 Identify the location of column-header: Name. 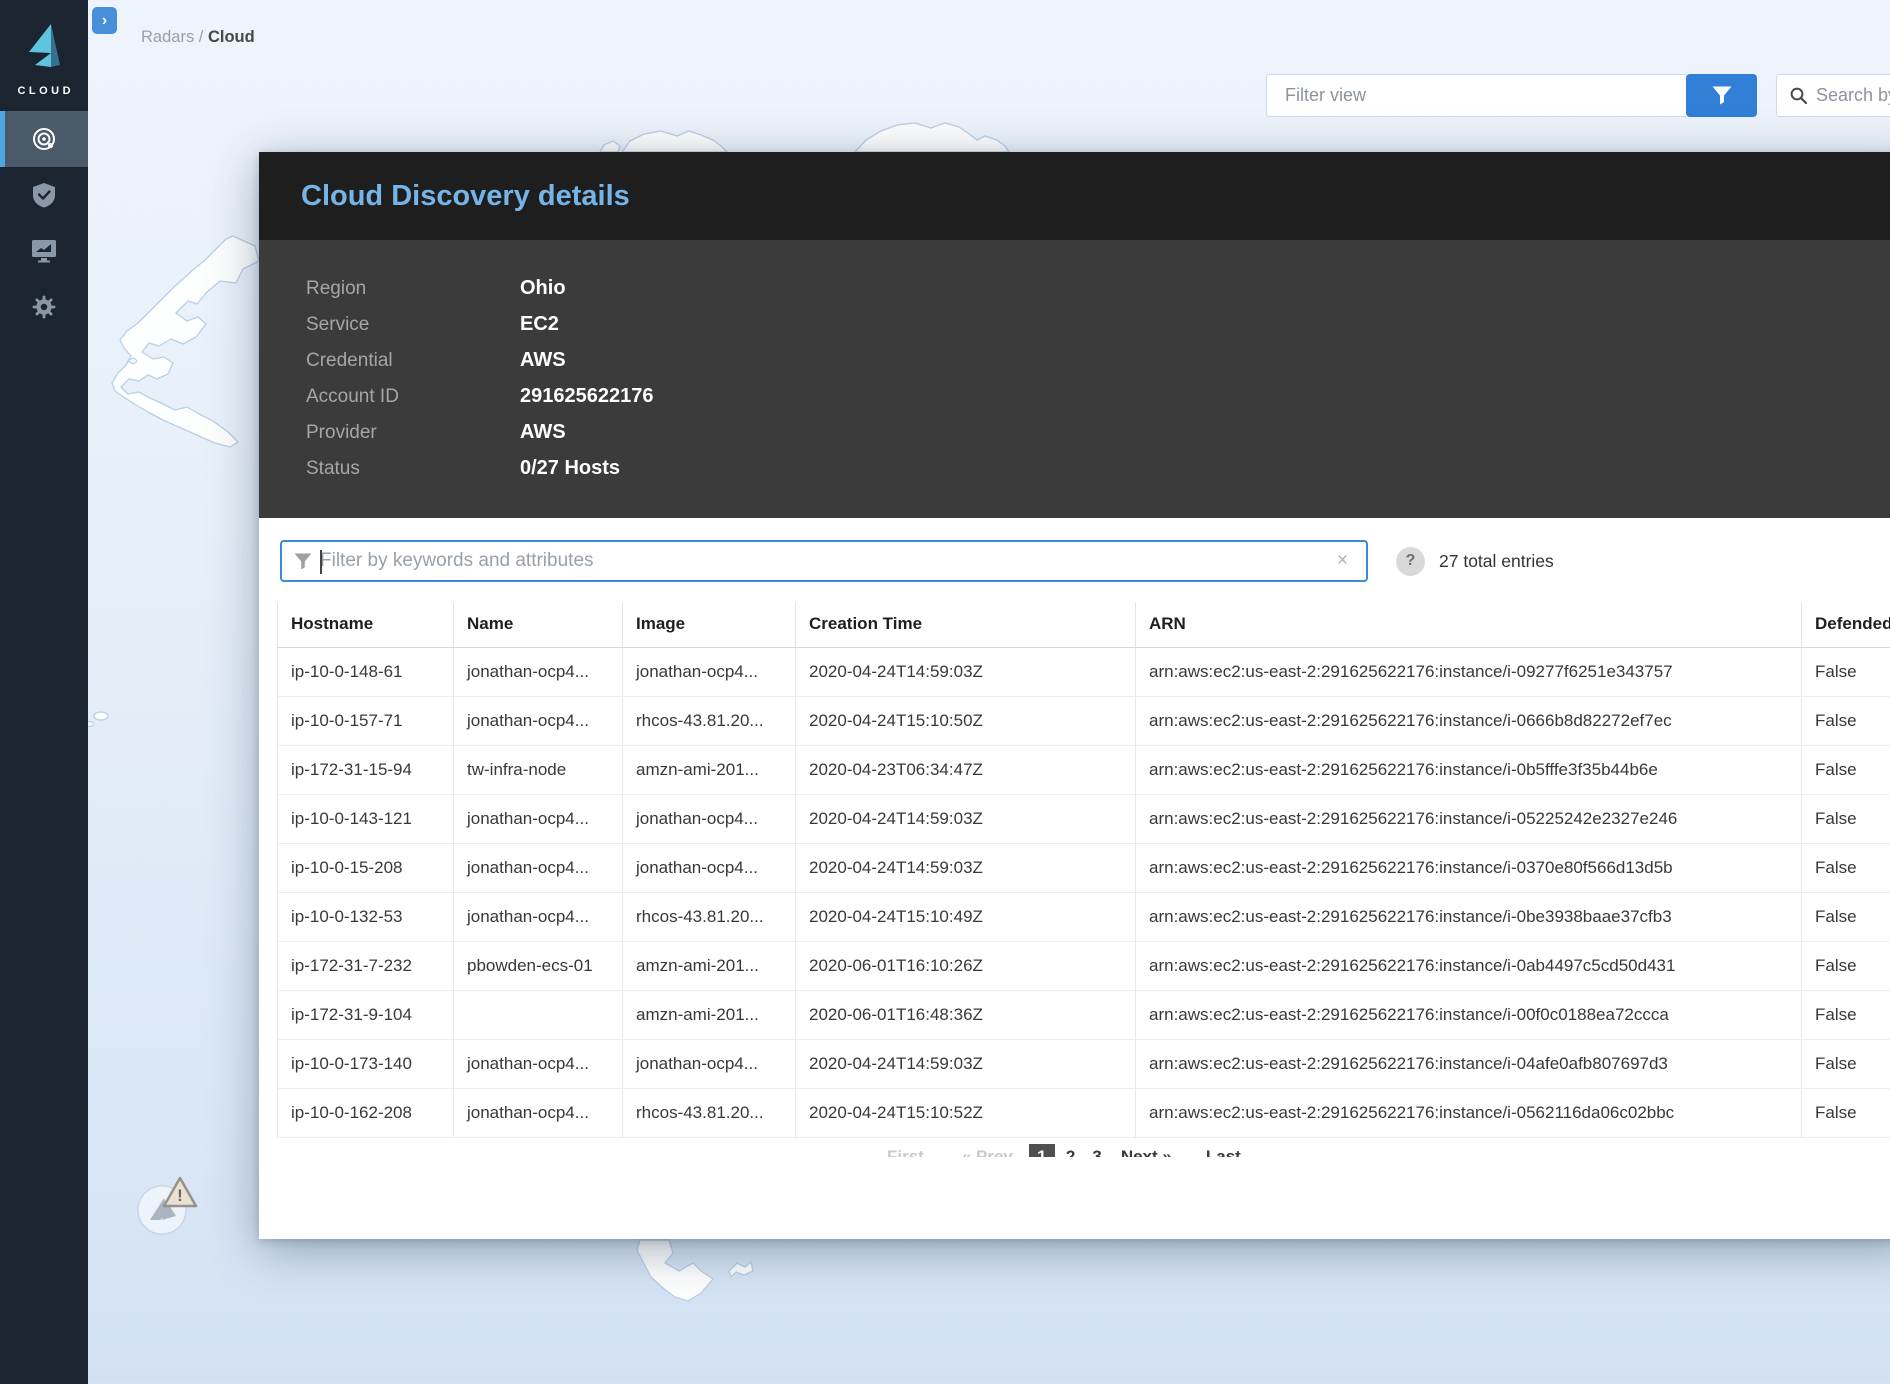
(538, 625).